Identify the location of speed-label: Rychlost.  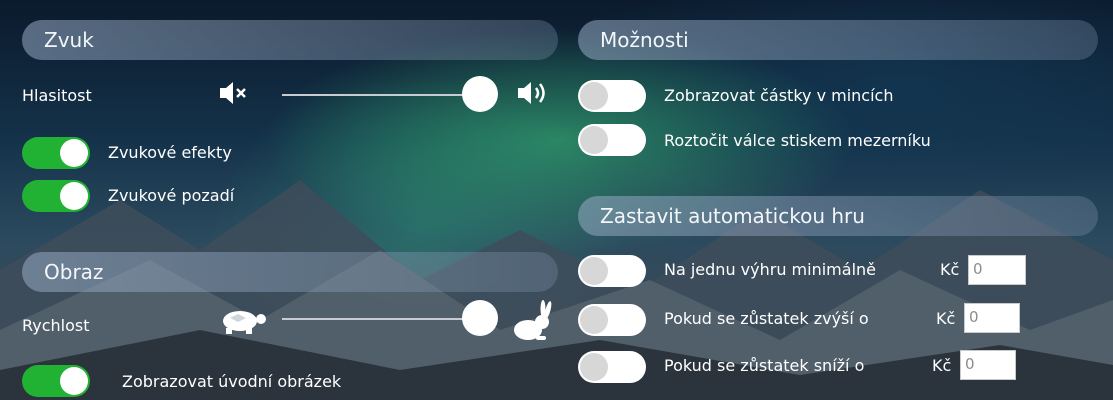
(56, 325).